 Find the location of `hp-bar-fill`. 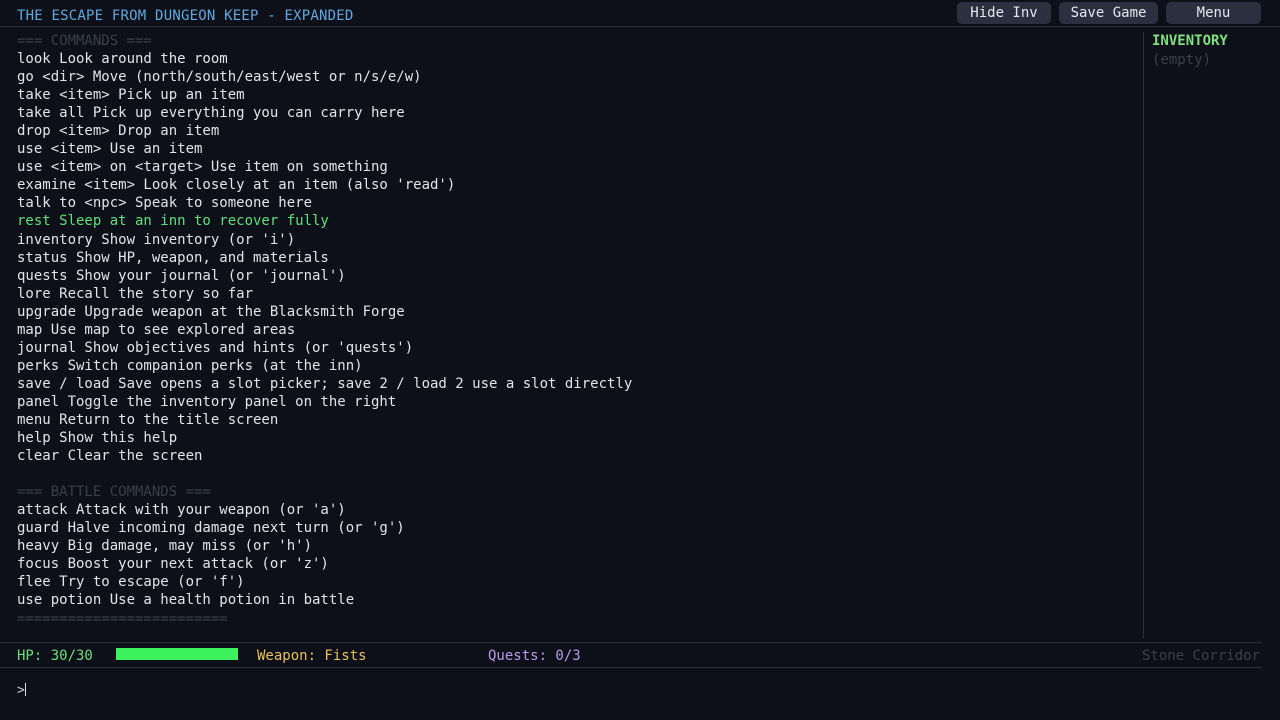

hp-bar-fill is located at coordinates (177, 654).